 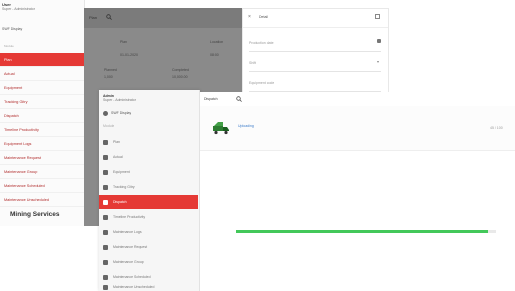 I want to click on timeline-icon, so click(x=105, y=217).